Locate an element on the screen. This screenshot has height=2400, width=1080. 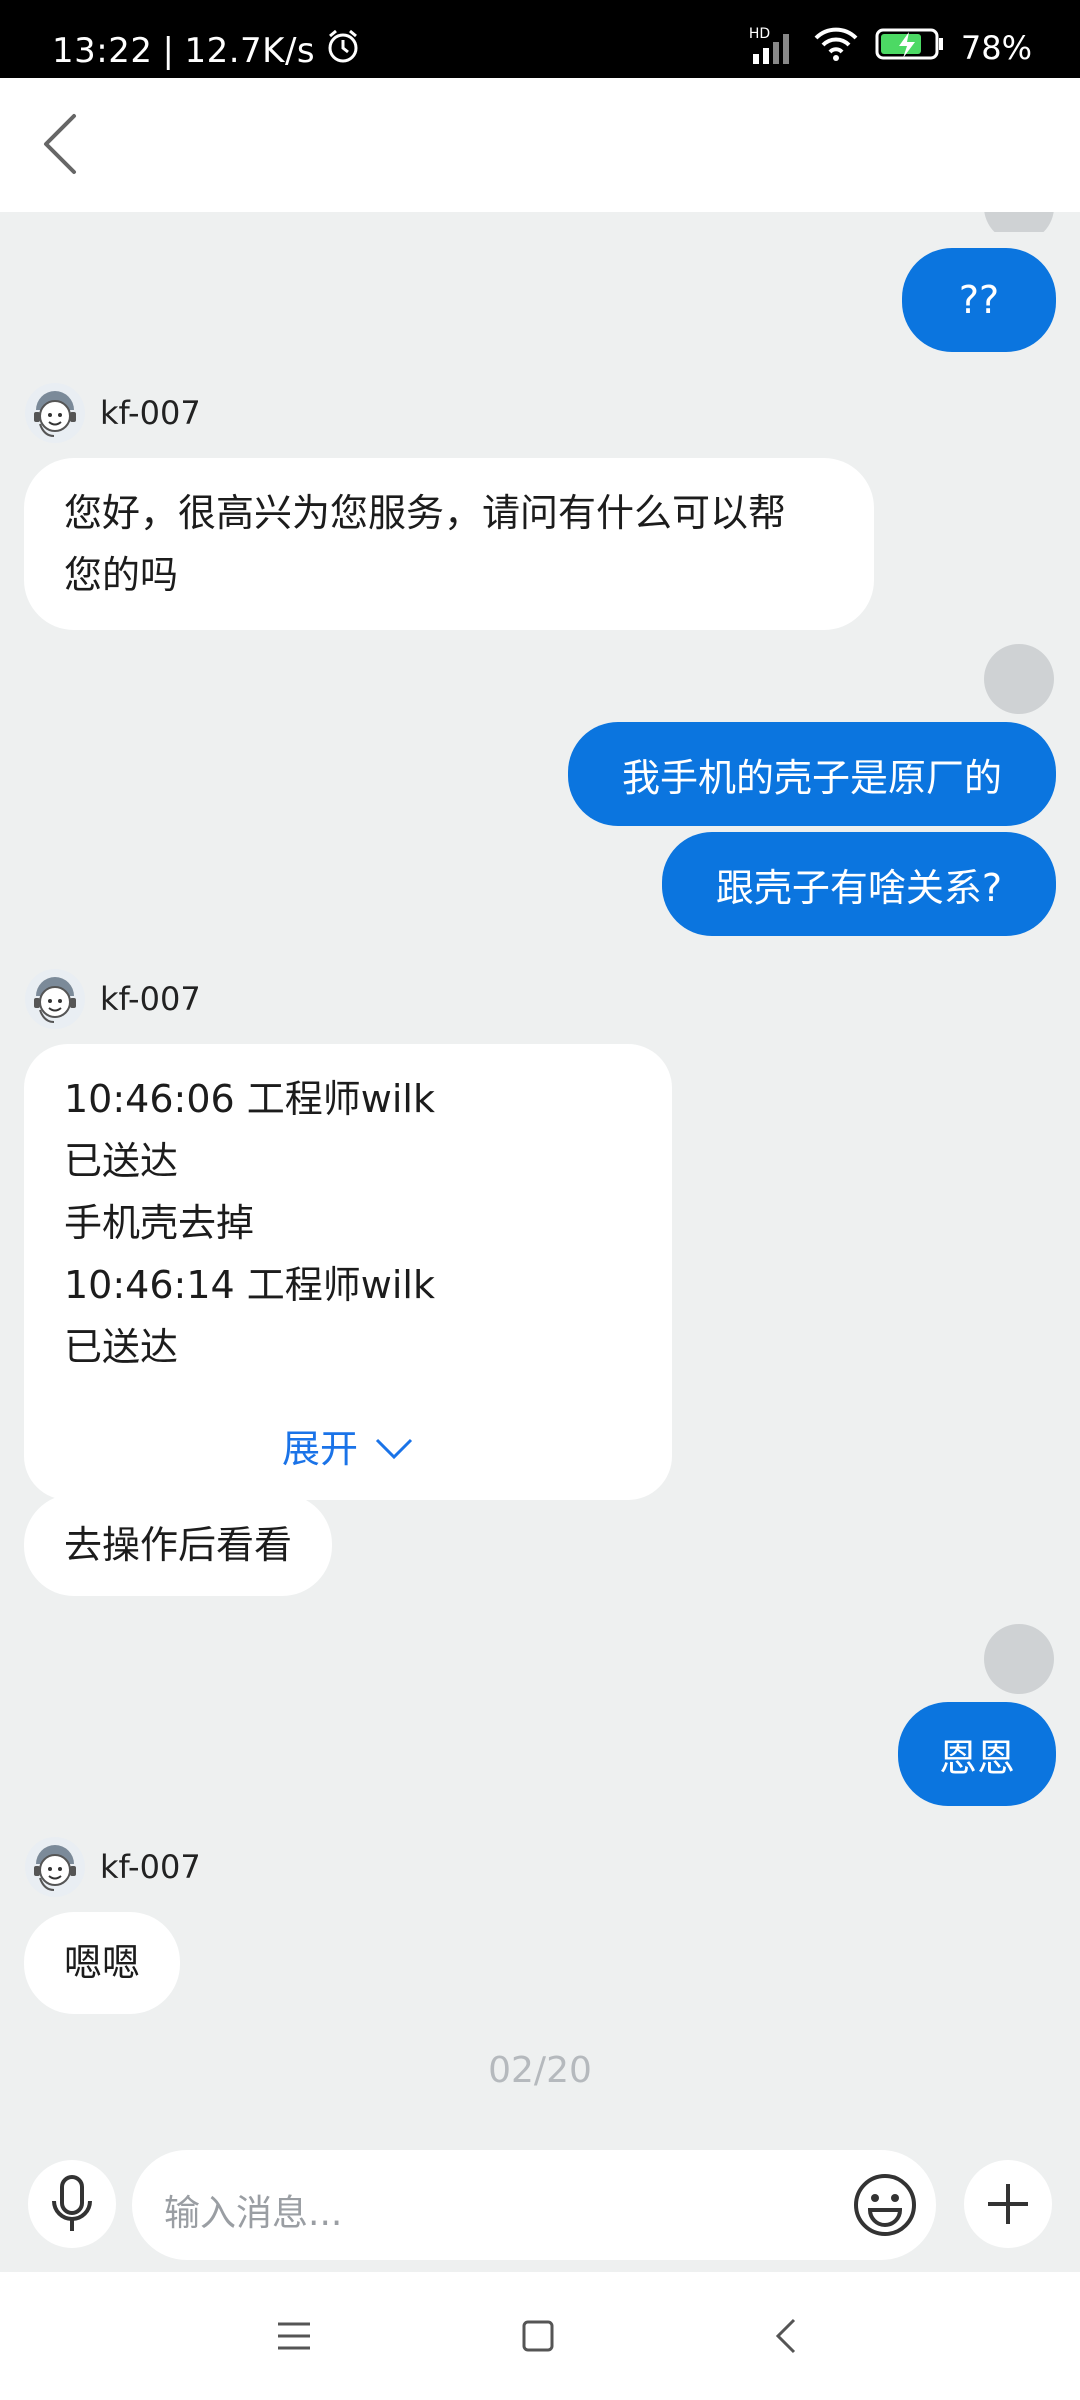
status-left: 13:22 | 12.7K/s is located at coordinates (206, 50).